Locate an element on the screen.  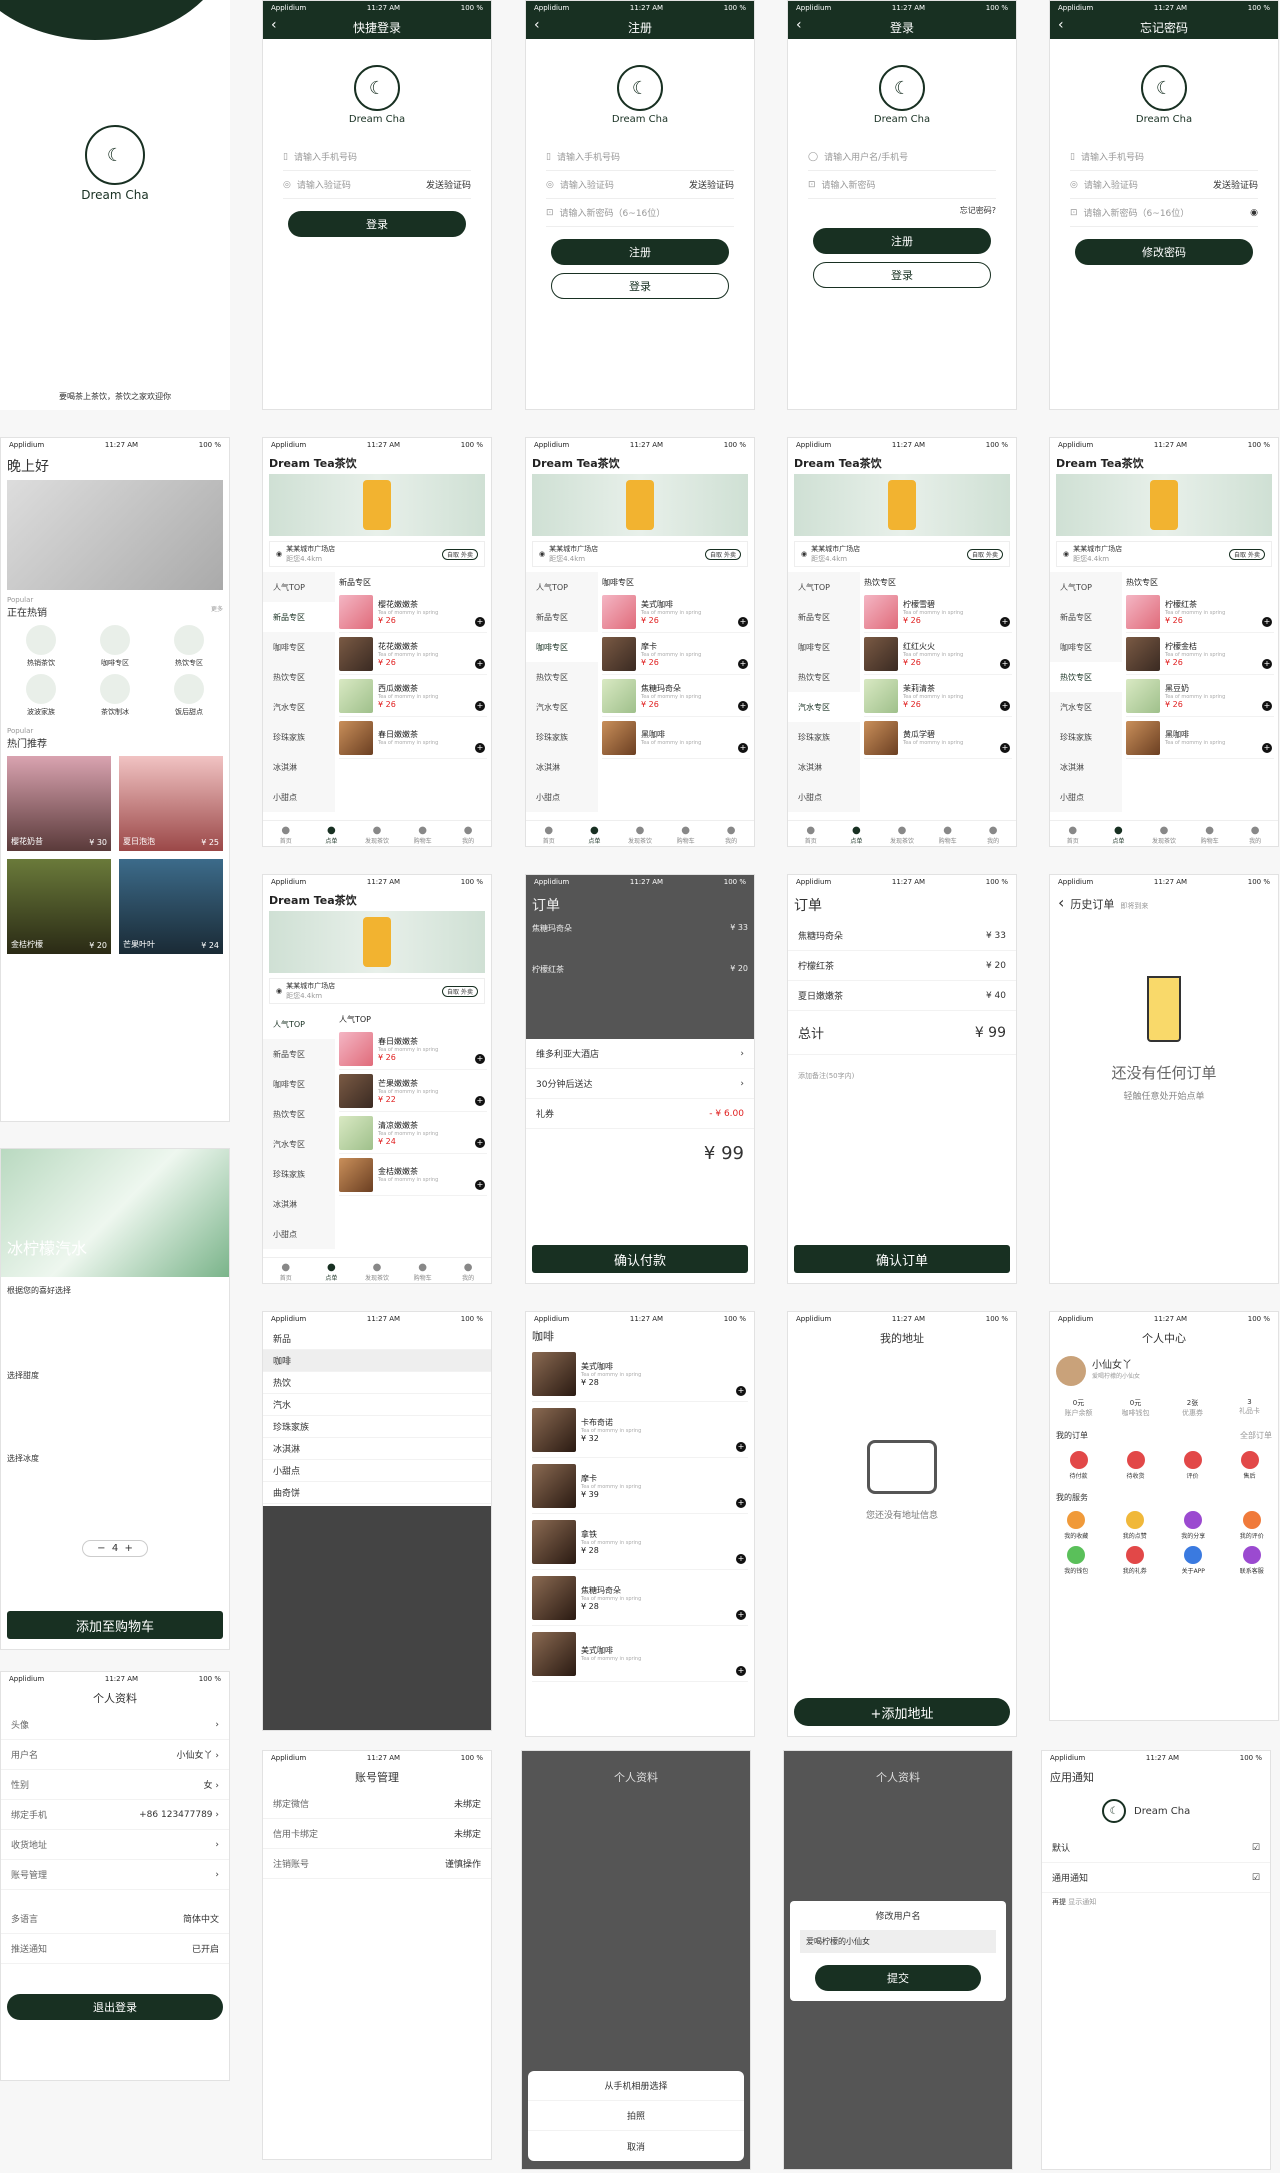
product-row: 摩卡 Tea of mommy in spring ¥ 26 + is located at coordinates (676, 654).